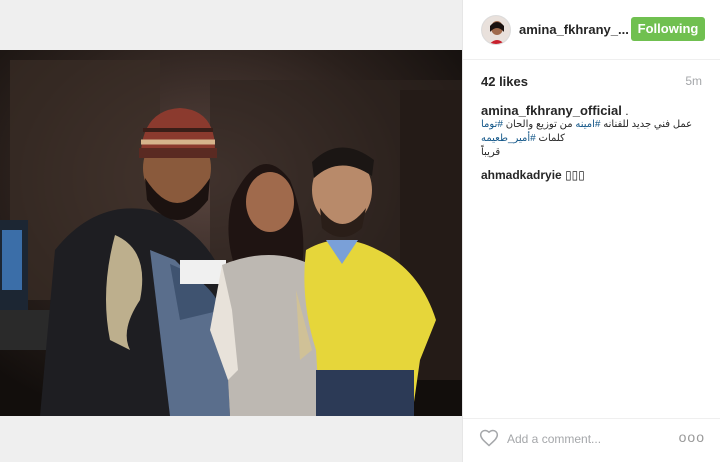 Image resolution: width=720 pixels, height=462 pixels. I want to click on caption-author: amina_fkhrany_official, so click(551, 110).